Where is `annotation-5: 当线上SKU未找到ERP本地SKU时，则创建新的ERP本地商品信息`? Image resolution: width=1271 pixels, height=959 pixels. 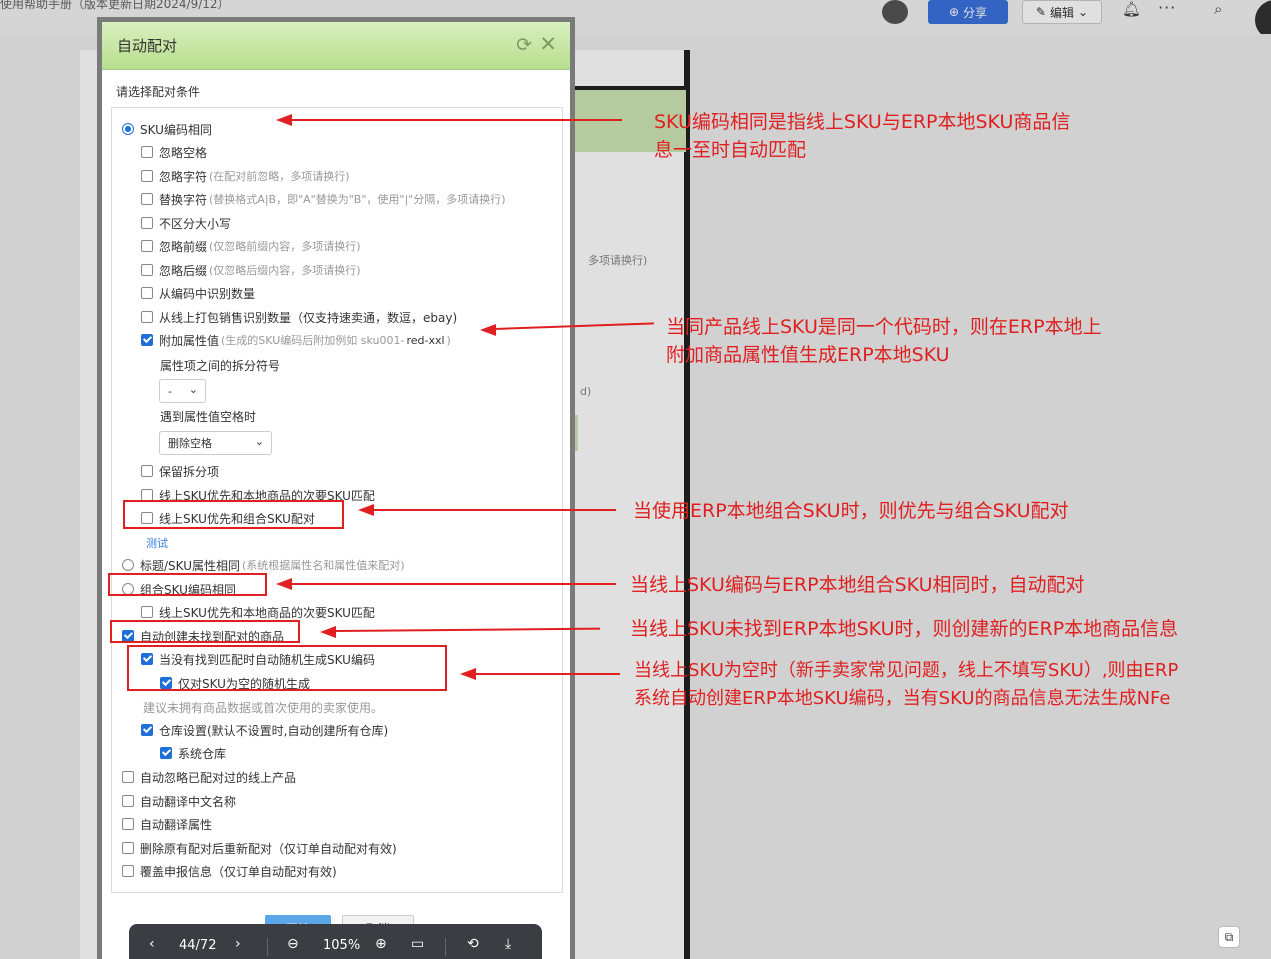 annotation-5: 当线上SKU未找到ERP本地SKU时，则创建新的ERP本地商品信息 is located at coordinates (904, 629).